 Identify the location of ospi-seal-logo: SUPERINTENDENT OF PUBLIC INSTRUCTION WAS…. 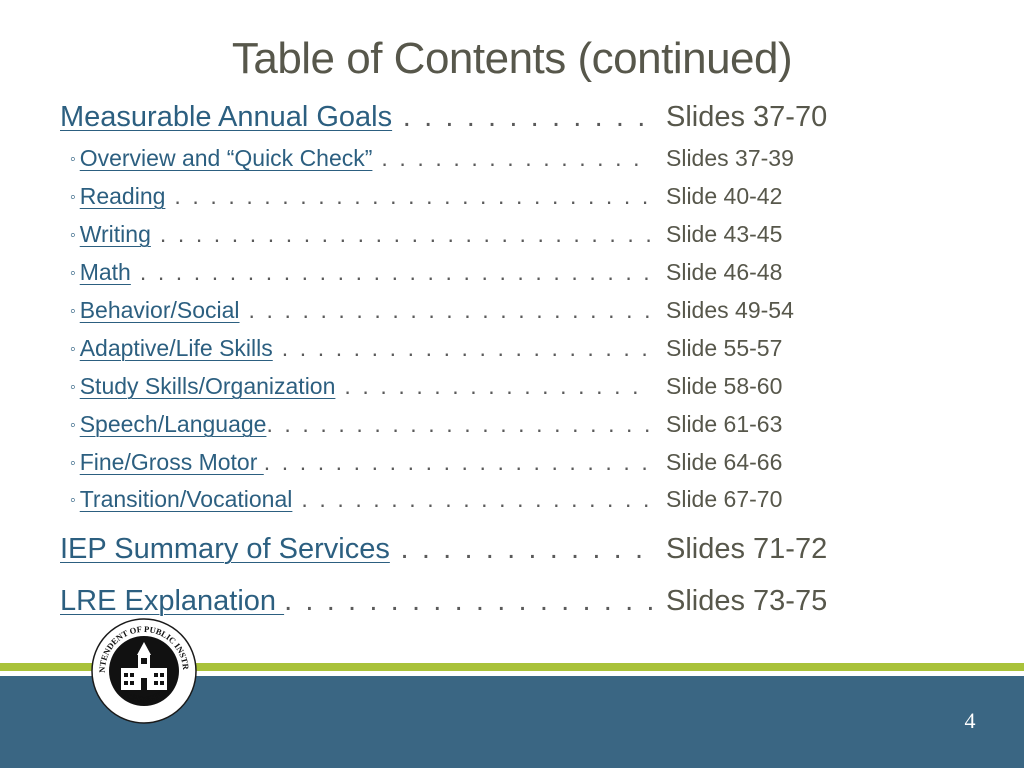
(144, 671).